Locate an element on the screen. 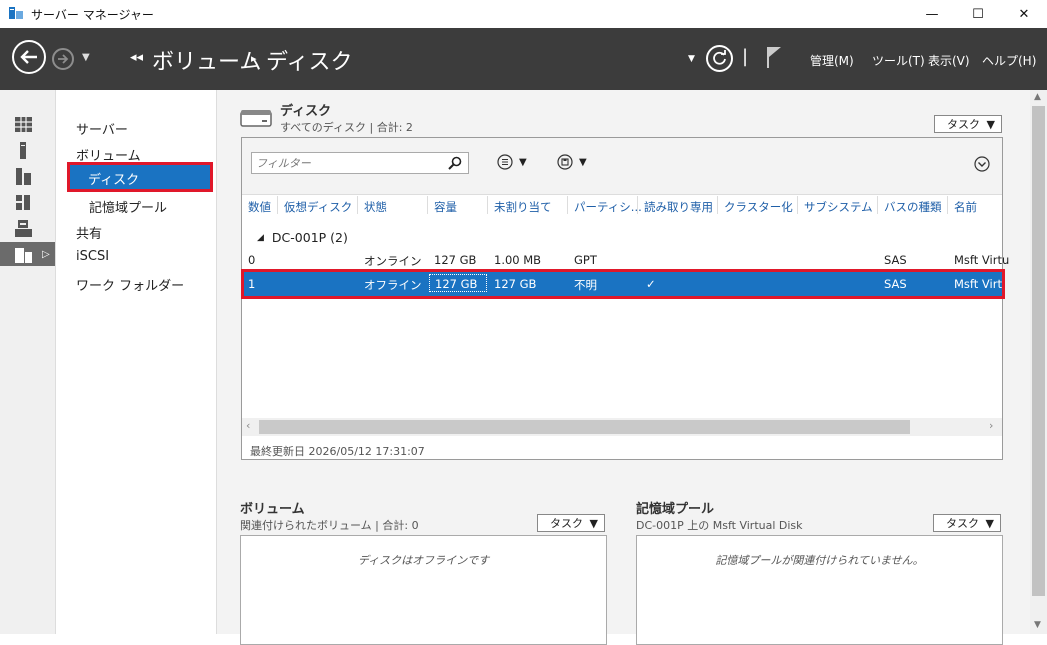  vertical-scrollbar: ▲ ▼ is located at coordinates (1038, 362).